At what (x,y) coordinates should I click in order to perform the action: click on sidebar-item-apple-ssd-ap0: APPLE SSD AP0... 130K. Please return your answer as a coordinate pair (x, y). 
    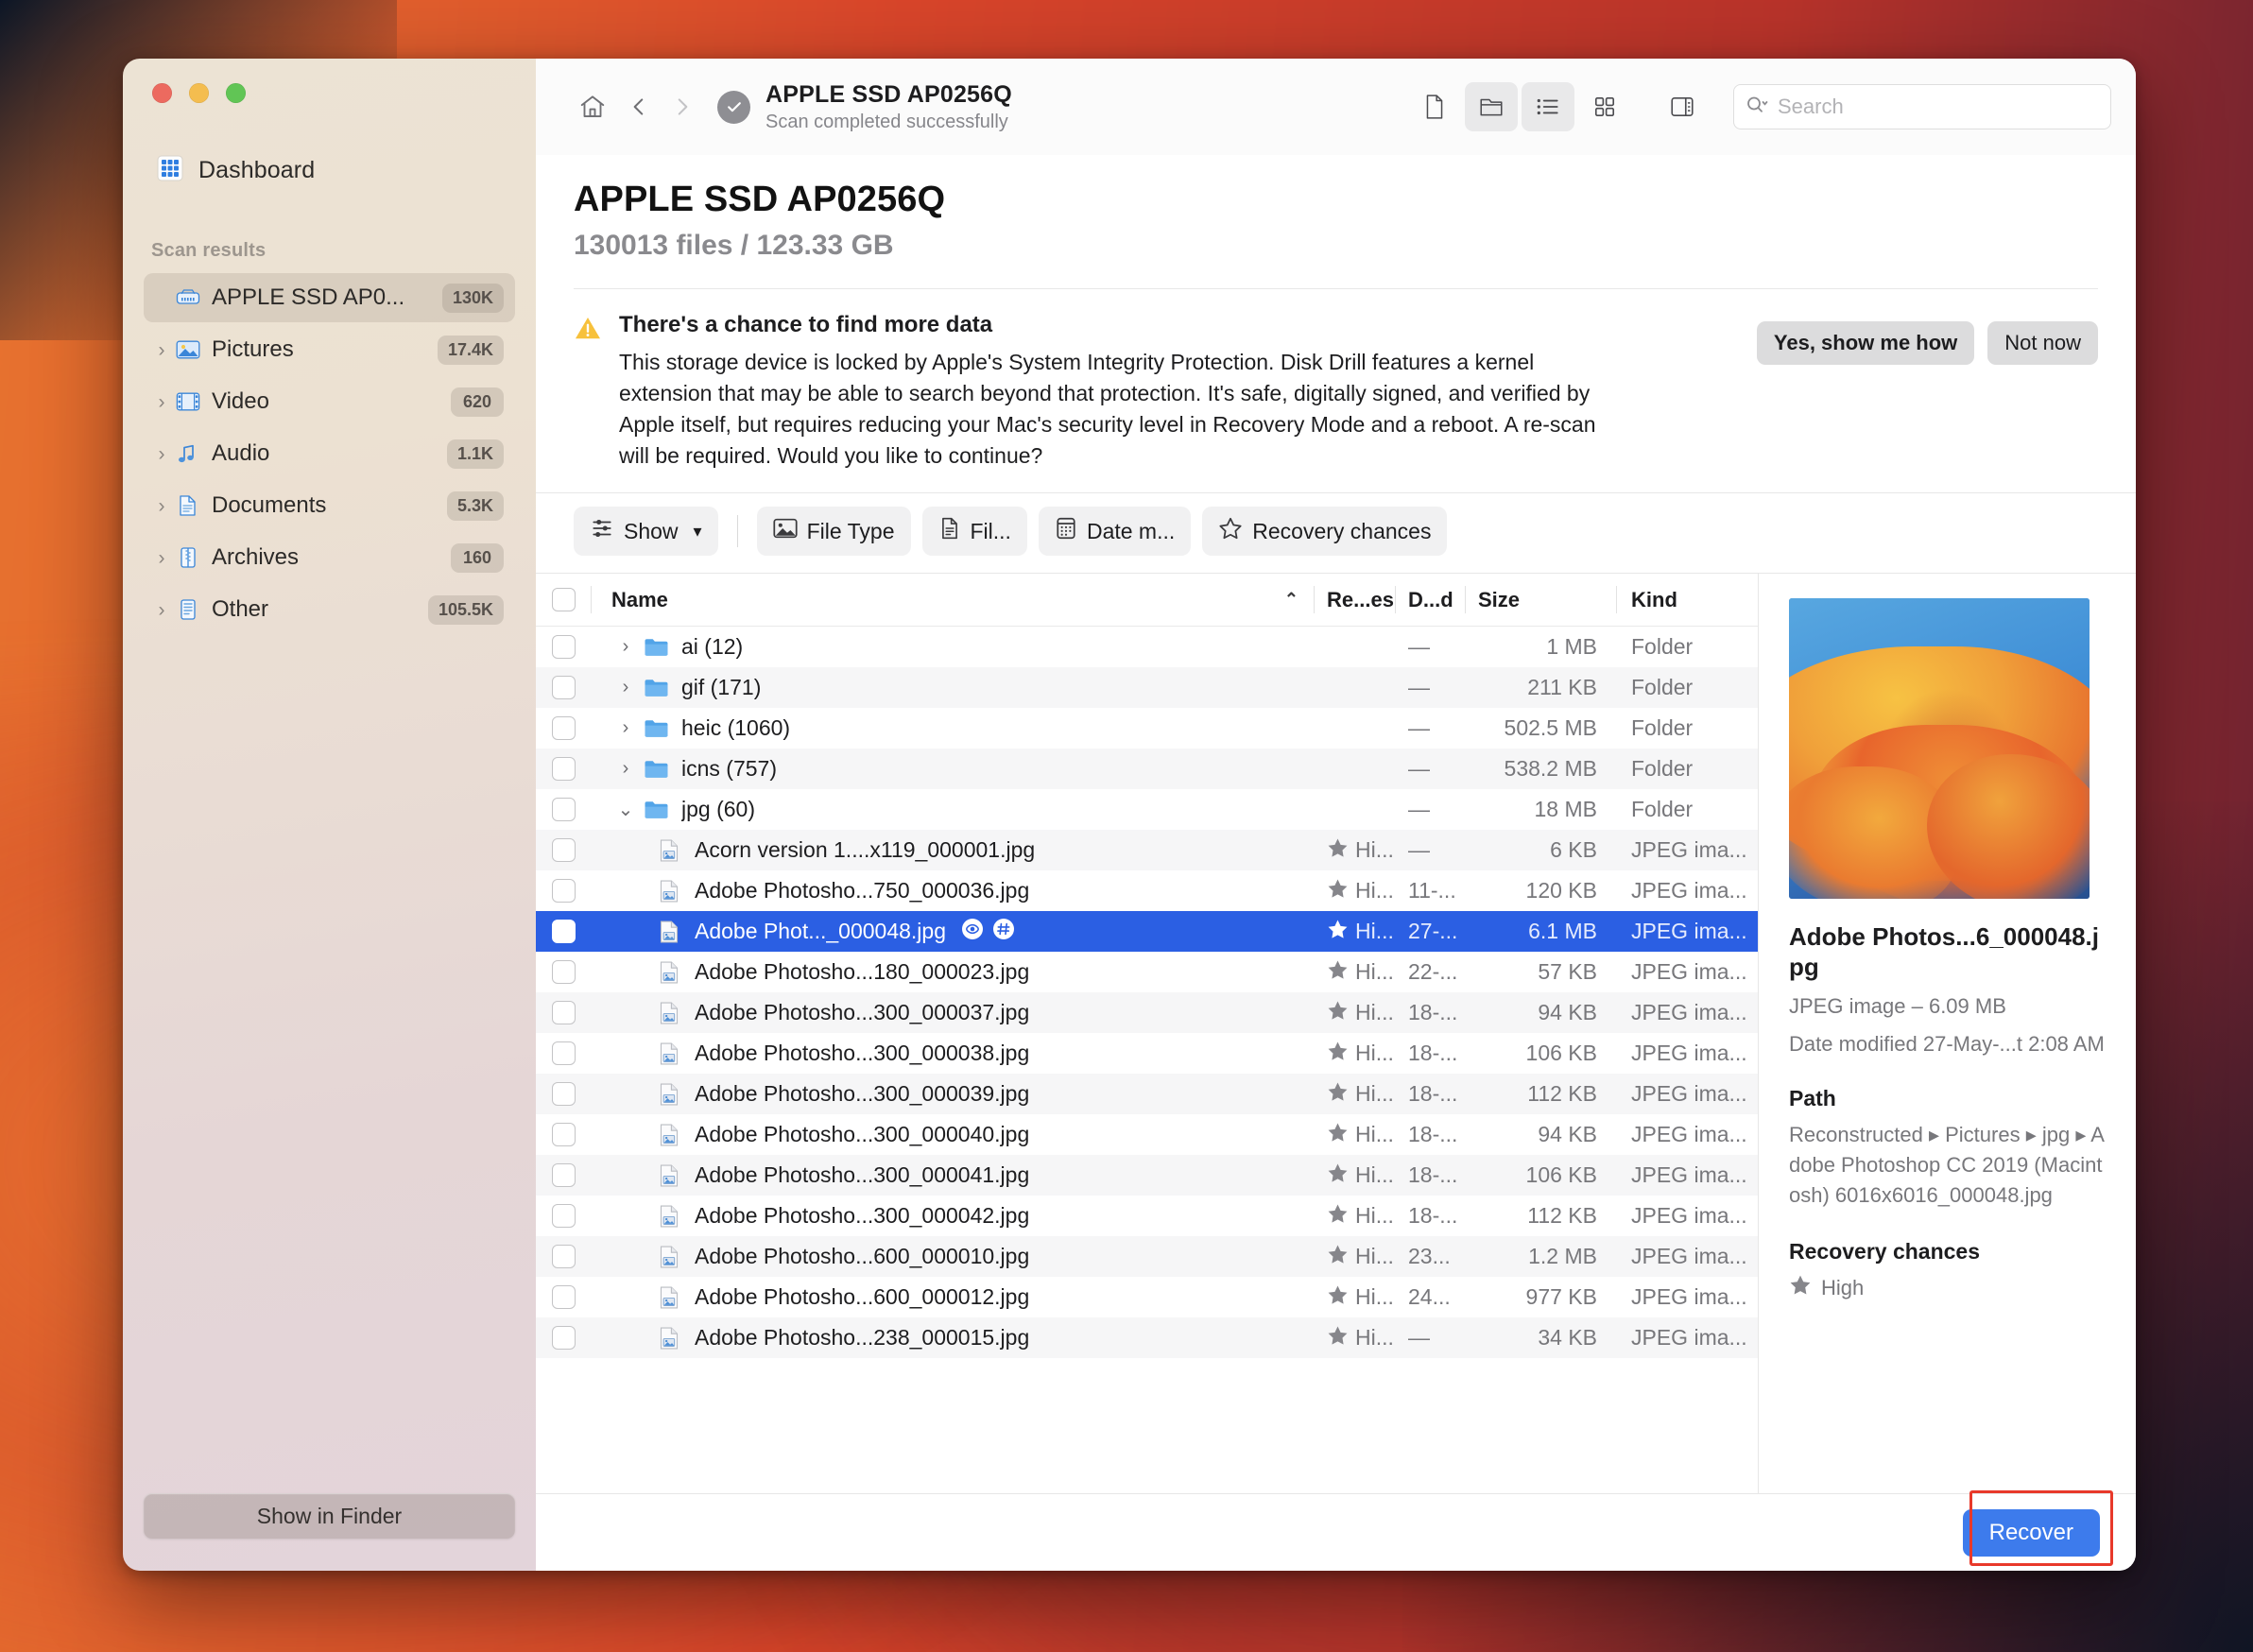
    Looking at the image, I should click on (330, 297).